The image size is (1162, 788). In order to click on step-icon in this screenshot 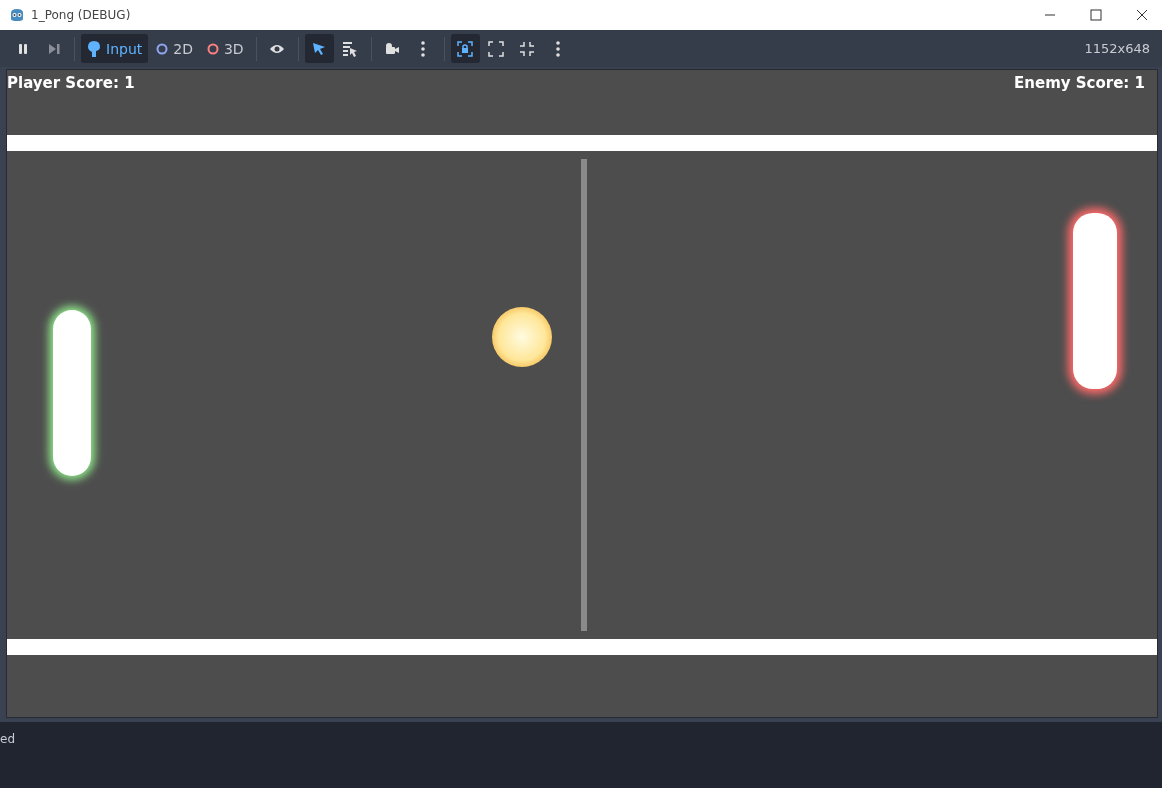, I will do `click(53, 48)`.